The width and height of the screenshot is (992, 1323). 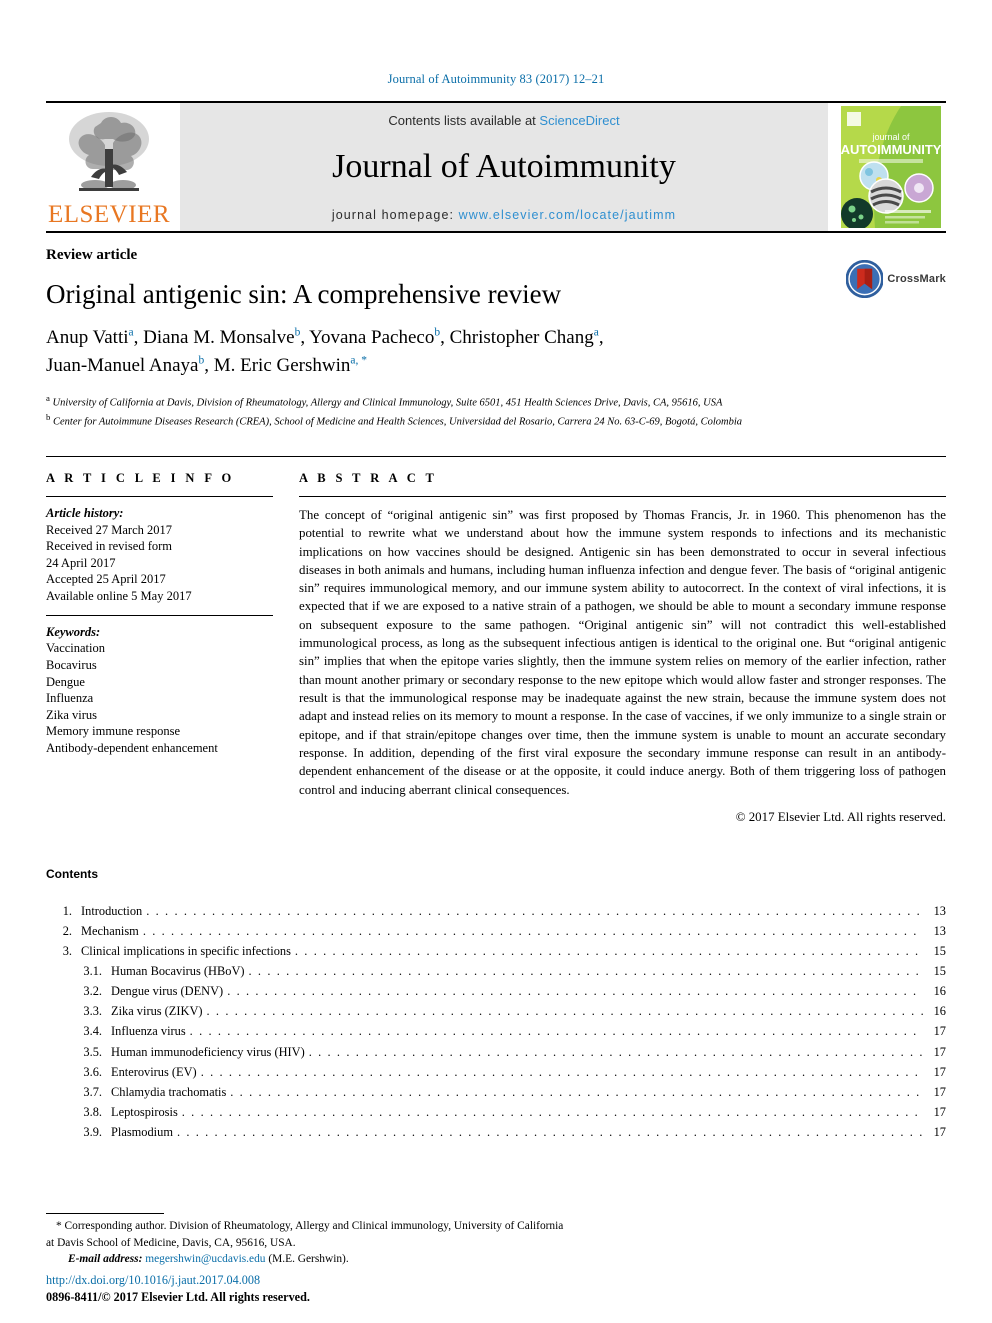 What do you see at coordinates (125, 365) in the screenshot?
I see `author-item: Juan-Manuel Anayab` at bounding box center [125, 365].